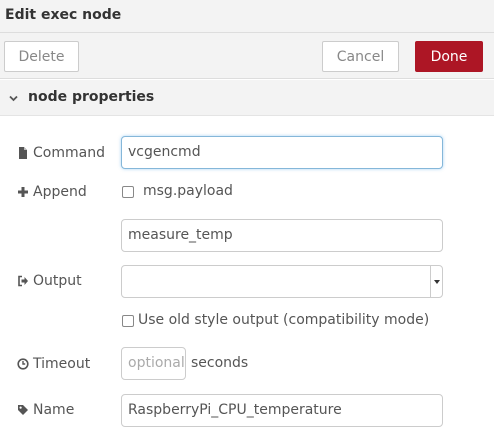 Image resolution: width=494 pixels, height=437 pixels. What do you see at coordinates (57, 281) in the screenshot?
I see `output-label: Output` at bounding box center [57, 281].